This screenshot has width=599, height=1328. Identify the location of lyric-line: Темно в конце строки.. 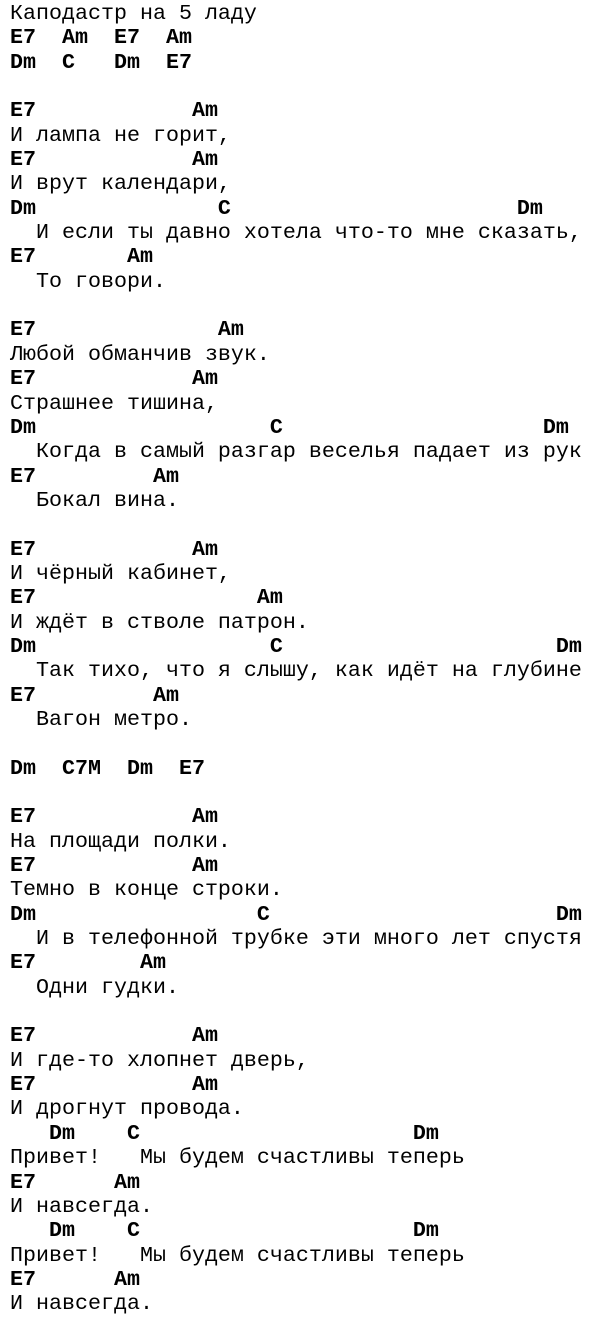
(146, 890).